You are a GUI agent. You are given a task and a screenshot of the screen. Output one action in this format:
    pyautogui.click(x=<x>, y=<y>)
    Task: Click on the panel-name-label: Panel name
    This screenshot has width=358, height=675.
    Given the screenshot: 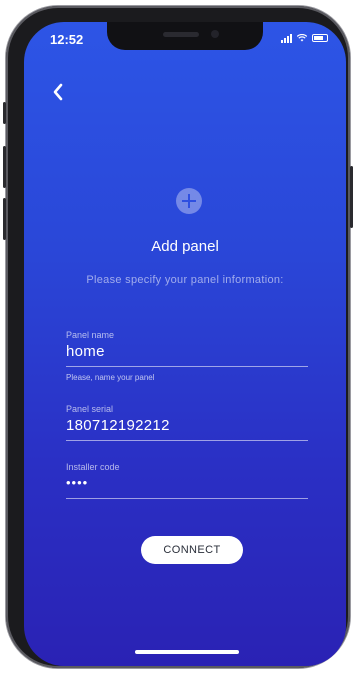 What is the action you would take?
    pyautogui.click(x=90, y=335)
    